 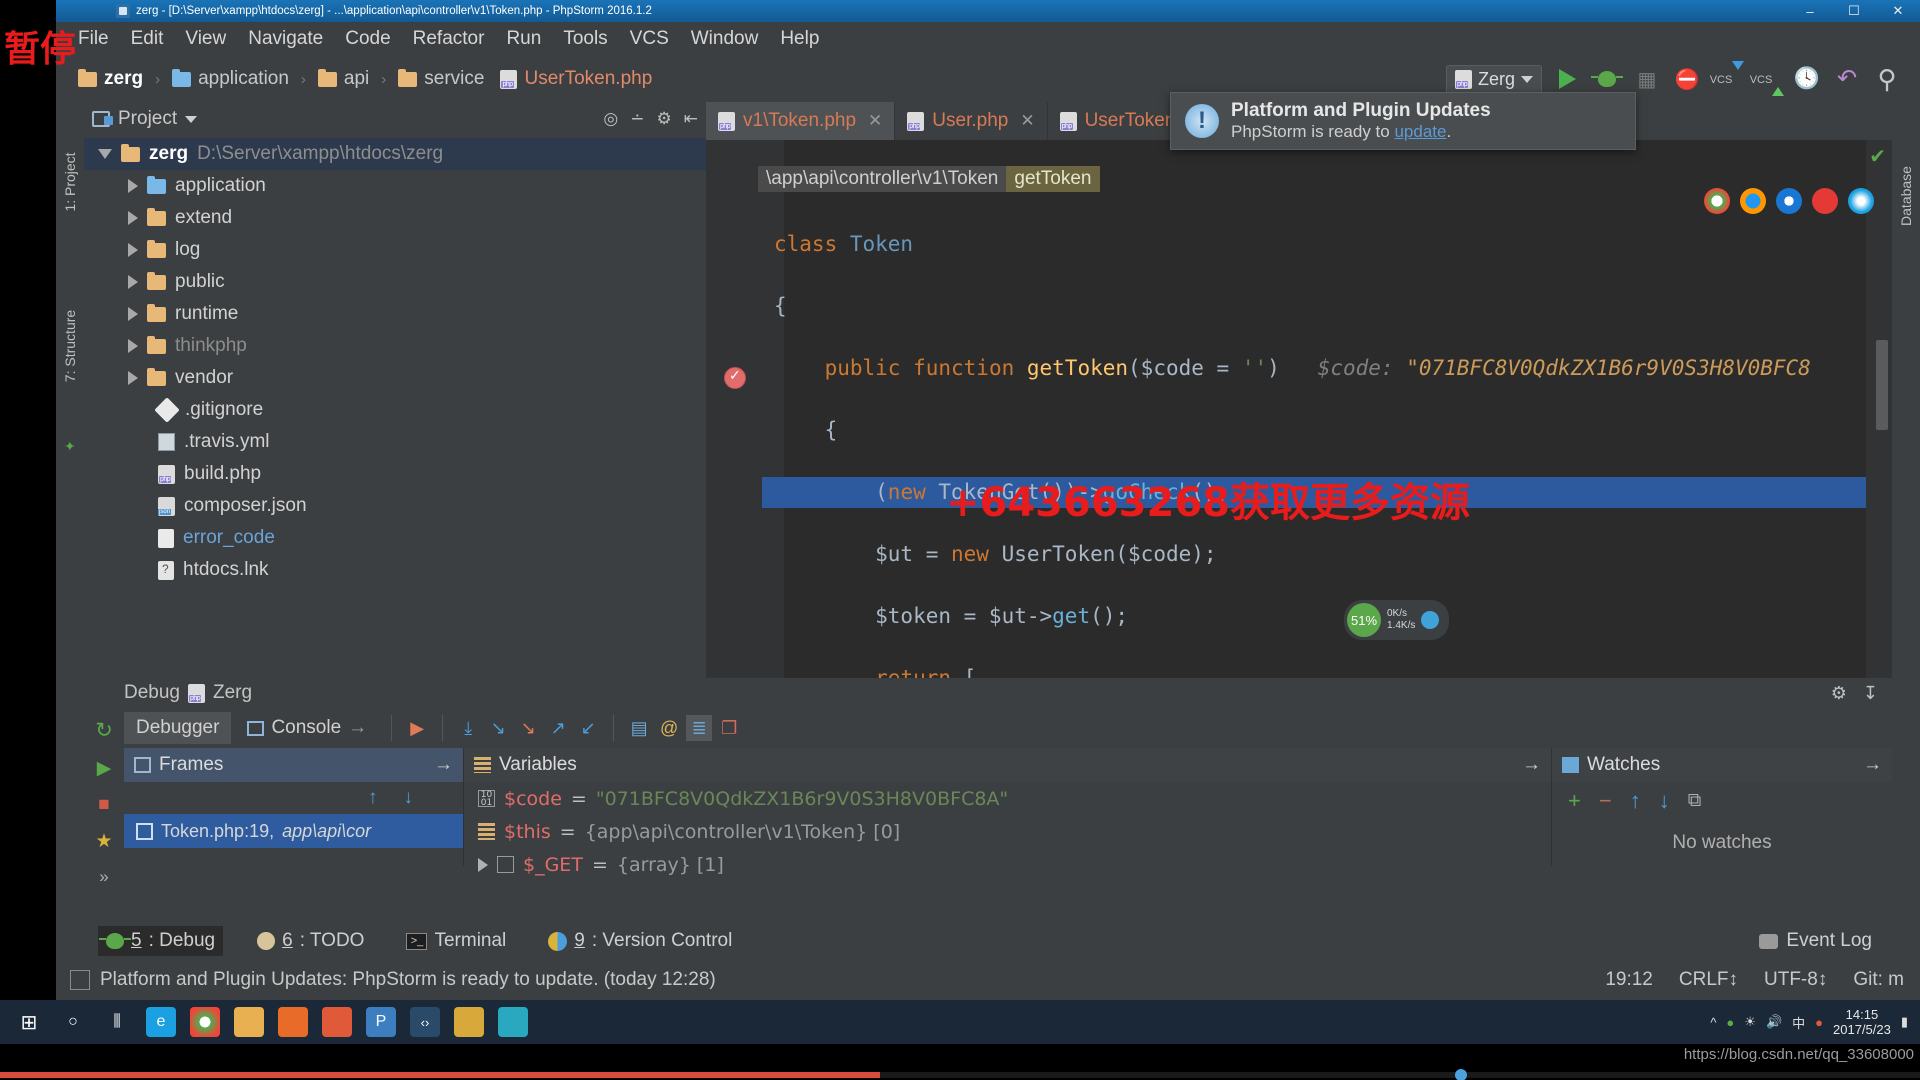 What do you see at coordinates (1854, 11) in the screenshot?
I see `maximize-button: ☐` at bounding box center [1854, 11].